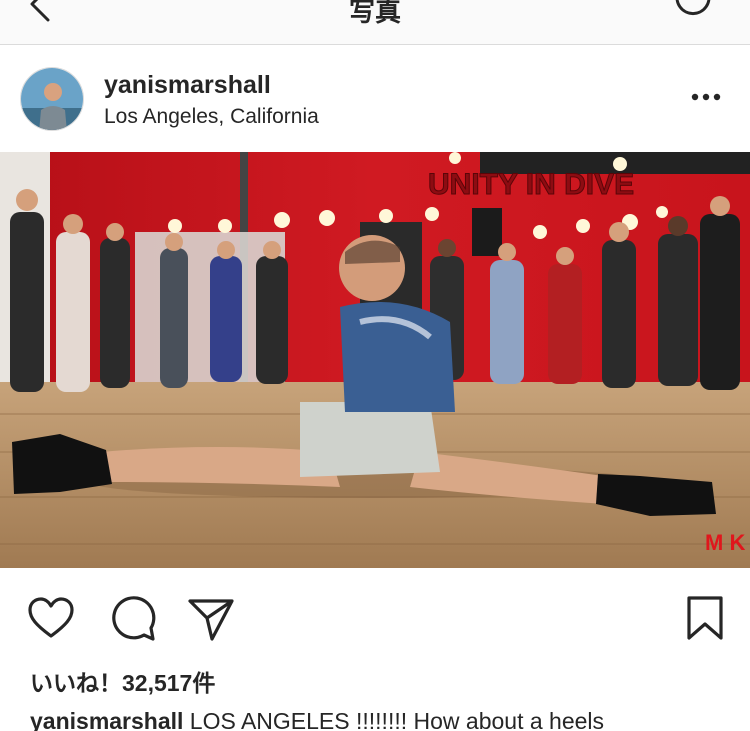 This screenshot has width=750, height=731. Describe the element at coordinates (106, 719) in the screenshot. I see `caption-username: yanismarshall` at that location.